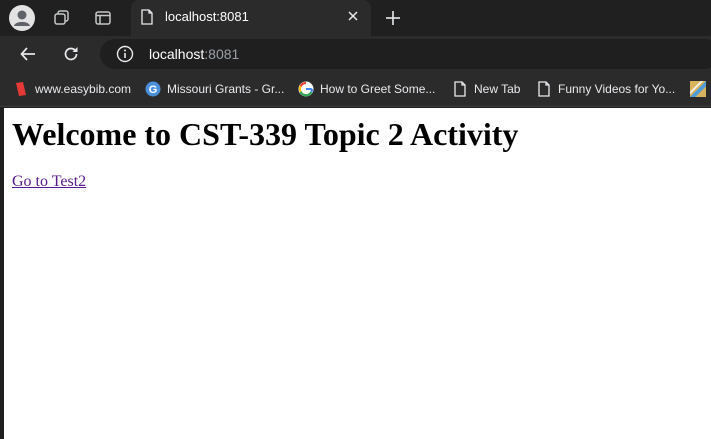 This screenshot has width=711, height=439. I want to click on bookmark-overflow, so click(700, 89).